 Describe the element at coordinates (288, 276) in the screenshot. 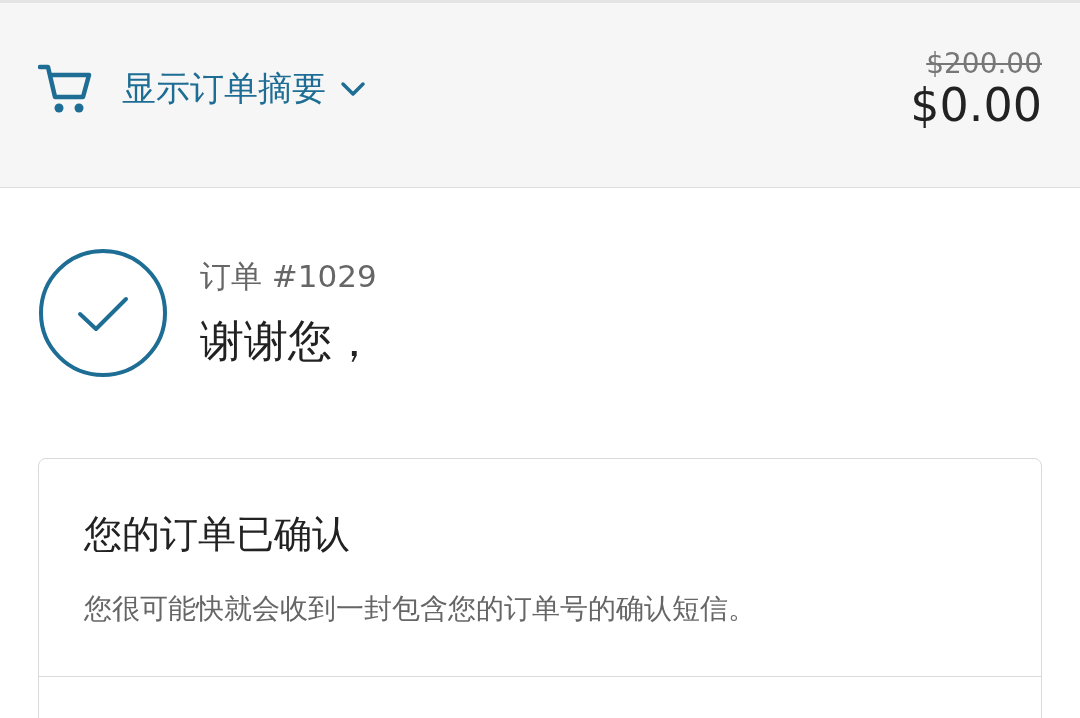

I see `order-number: 订单 #1029` at that location.